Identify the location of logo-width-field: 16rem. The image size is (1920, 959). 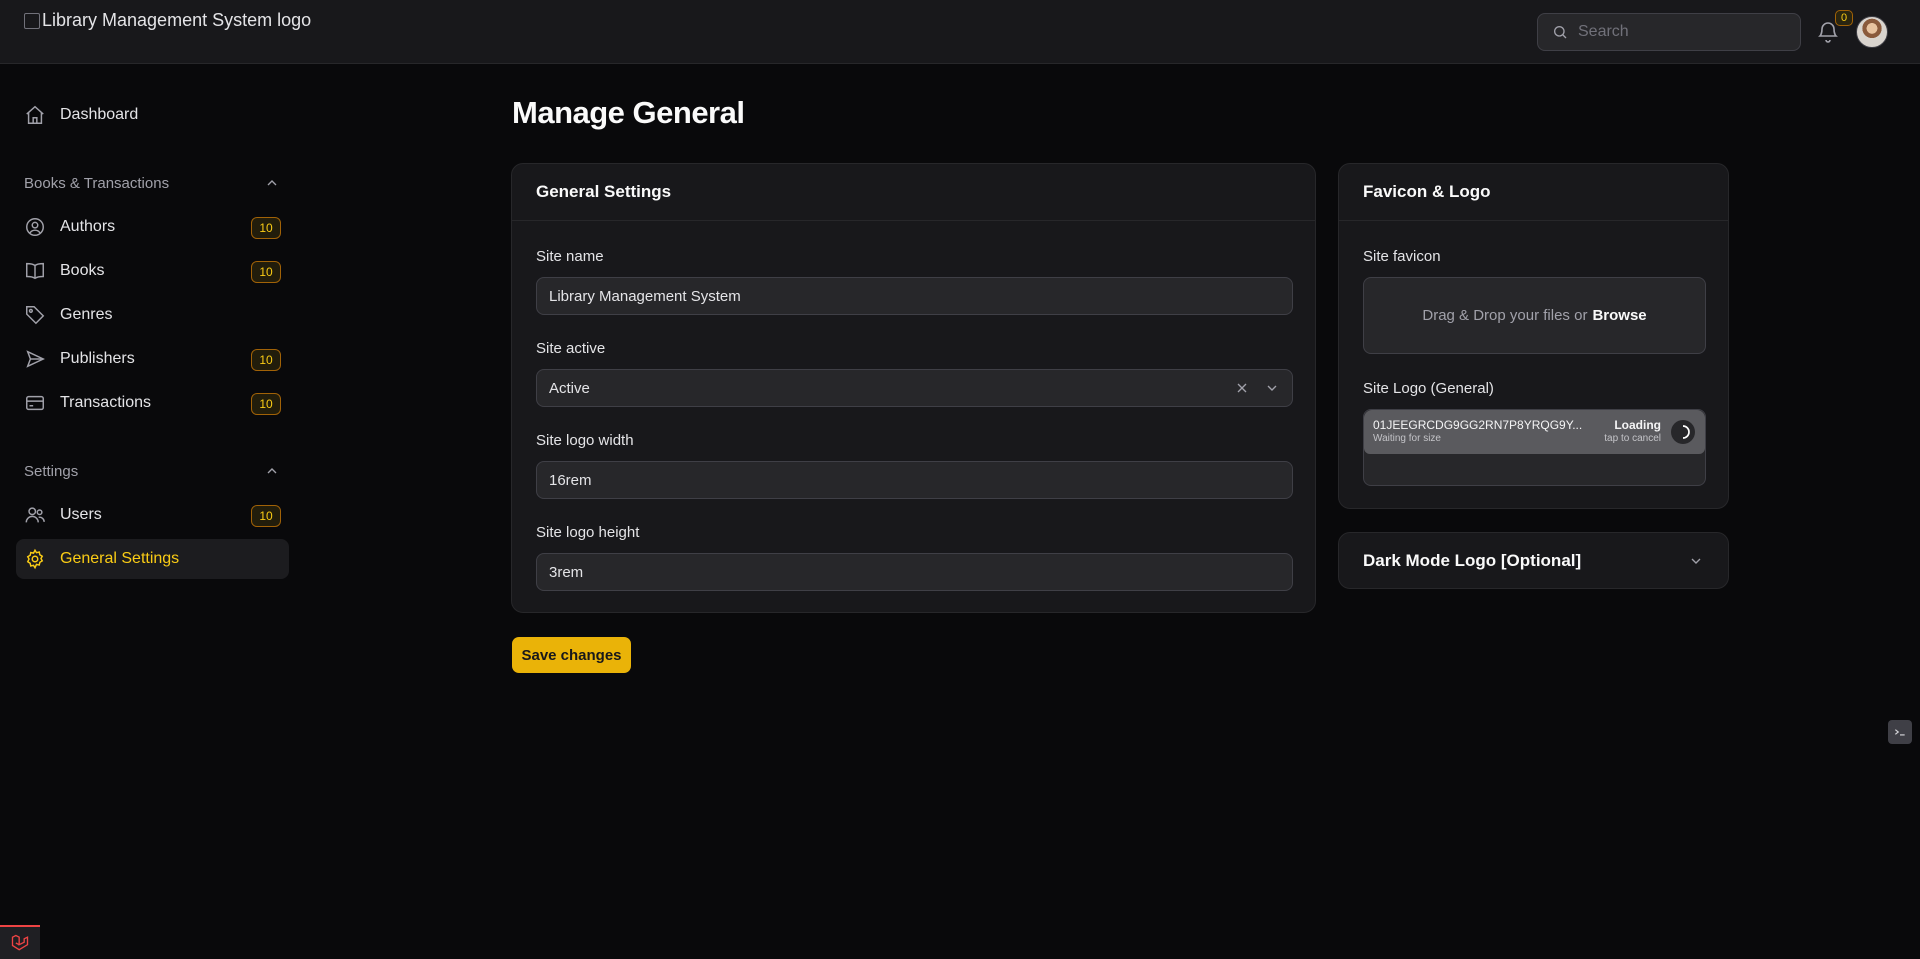
(914, 480).